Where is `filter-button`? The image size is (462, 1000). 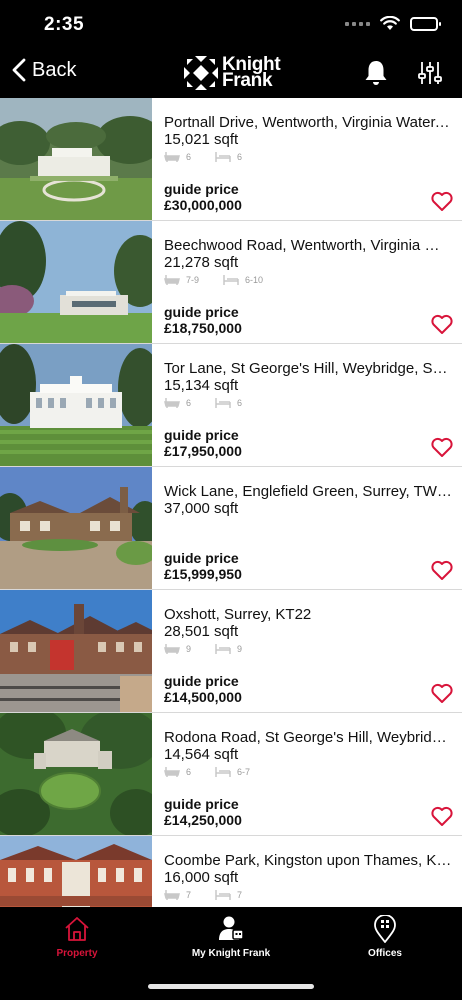
filter-button is located at coordinates (430, 73).